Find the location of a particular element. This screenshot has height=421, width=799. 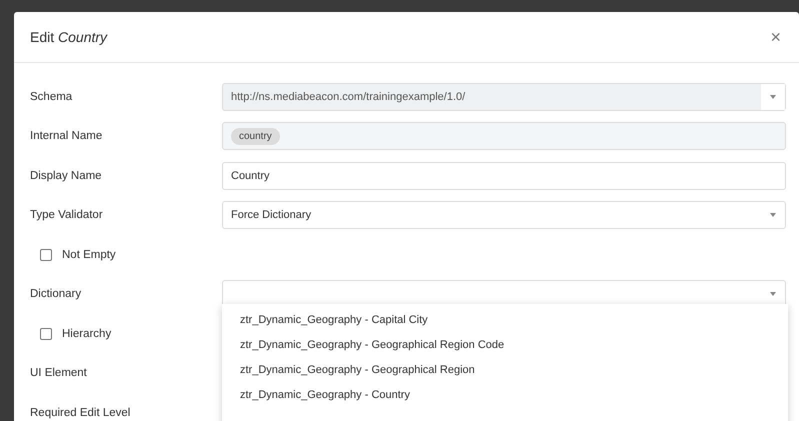

field-label: Type Validator is located at coordinates (67, 215).